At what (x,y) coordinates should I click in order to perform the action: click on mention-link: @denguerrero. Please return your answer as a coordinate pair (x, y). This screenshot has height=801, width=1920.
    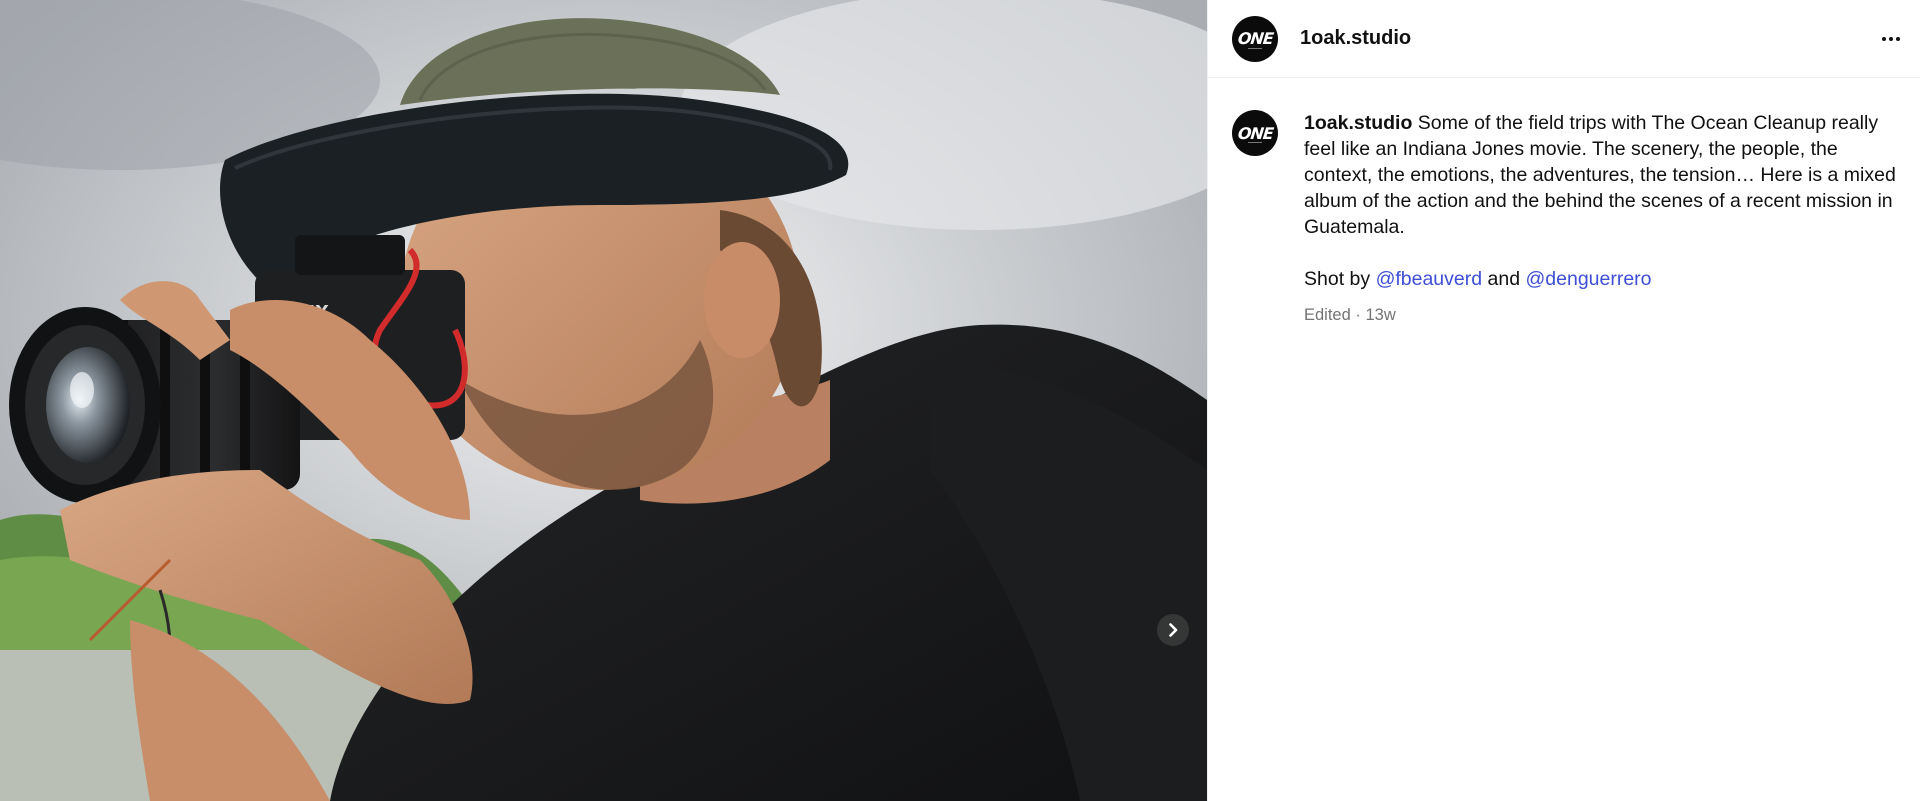
    Looking at the image, I should click on (1588, 279).